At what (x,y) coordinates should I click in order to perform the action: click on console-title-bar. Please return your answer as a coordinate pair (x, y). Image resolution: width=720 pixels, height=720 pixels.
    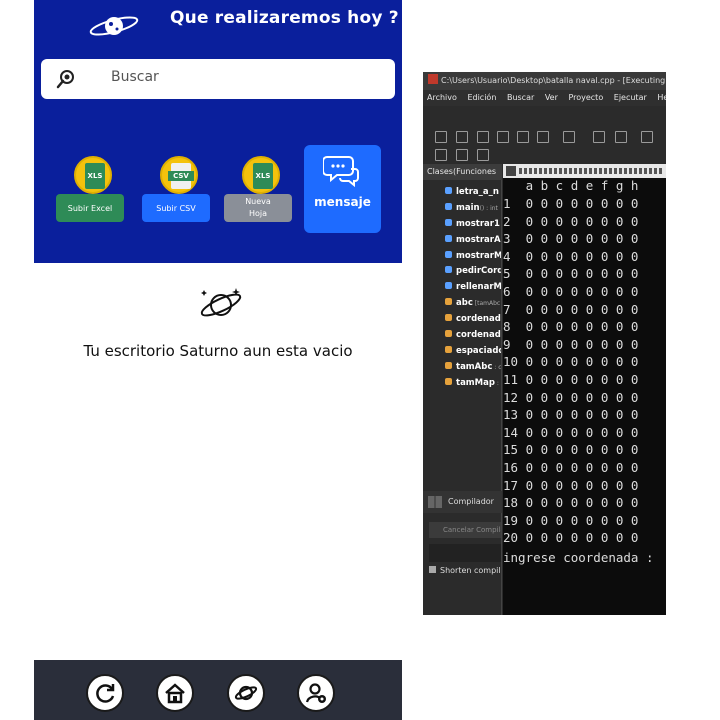
    Looking at the image, I should click on (584, 171).